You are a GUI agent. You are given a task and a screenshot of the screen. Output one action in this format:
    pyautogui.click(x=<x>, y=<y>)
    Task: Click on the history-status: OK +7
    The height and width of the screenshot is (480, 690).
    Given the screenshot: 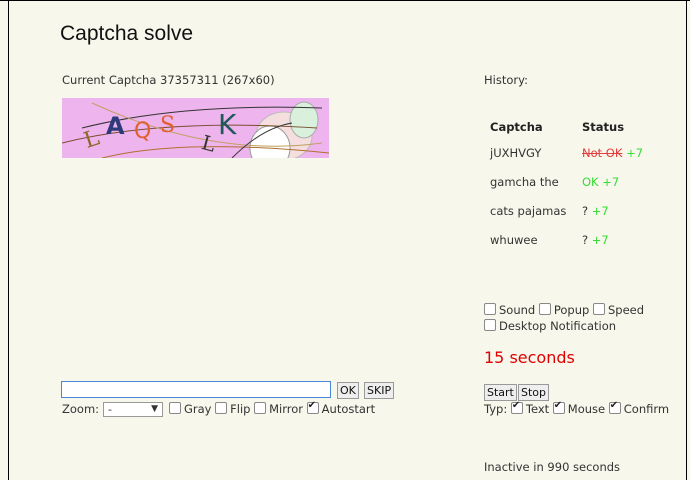 What is the action you would take?
    pyautogui.click(x=601, y=181)
    